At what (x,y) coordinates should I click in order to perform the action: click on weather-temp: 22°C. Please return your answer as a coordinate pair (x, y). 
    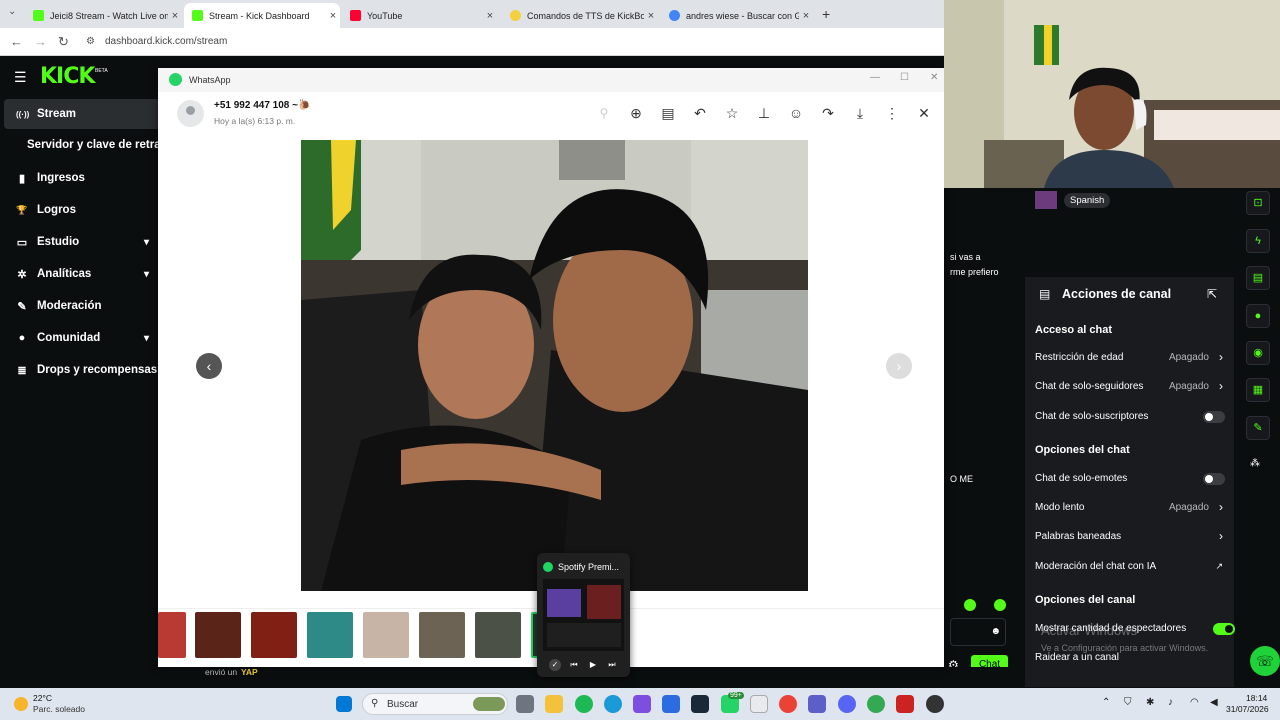
    Looking at the image, I should click on (42, 698).